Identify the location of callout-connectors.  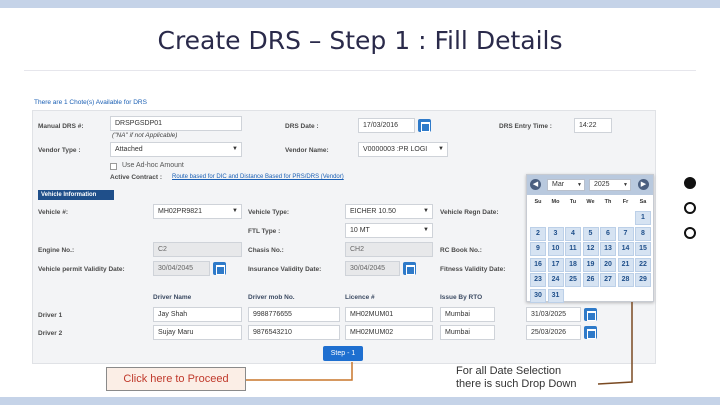
(439, 343).